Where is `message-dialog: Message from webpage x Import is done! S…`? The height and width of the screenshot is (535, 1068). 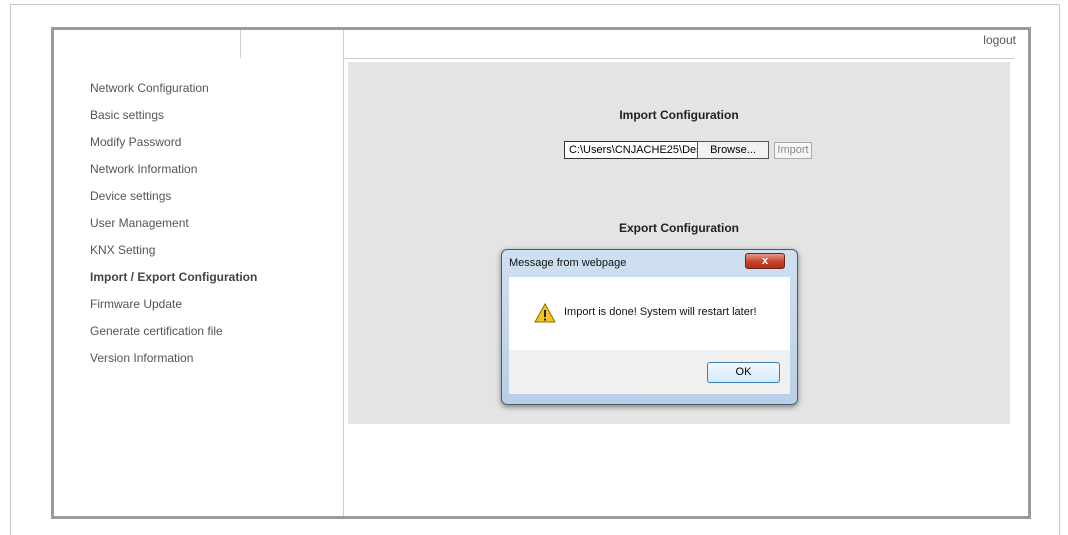 message-dialog: Message from webpage x Import is done! S… is located at coordinates (649, 327).